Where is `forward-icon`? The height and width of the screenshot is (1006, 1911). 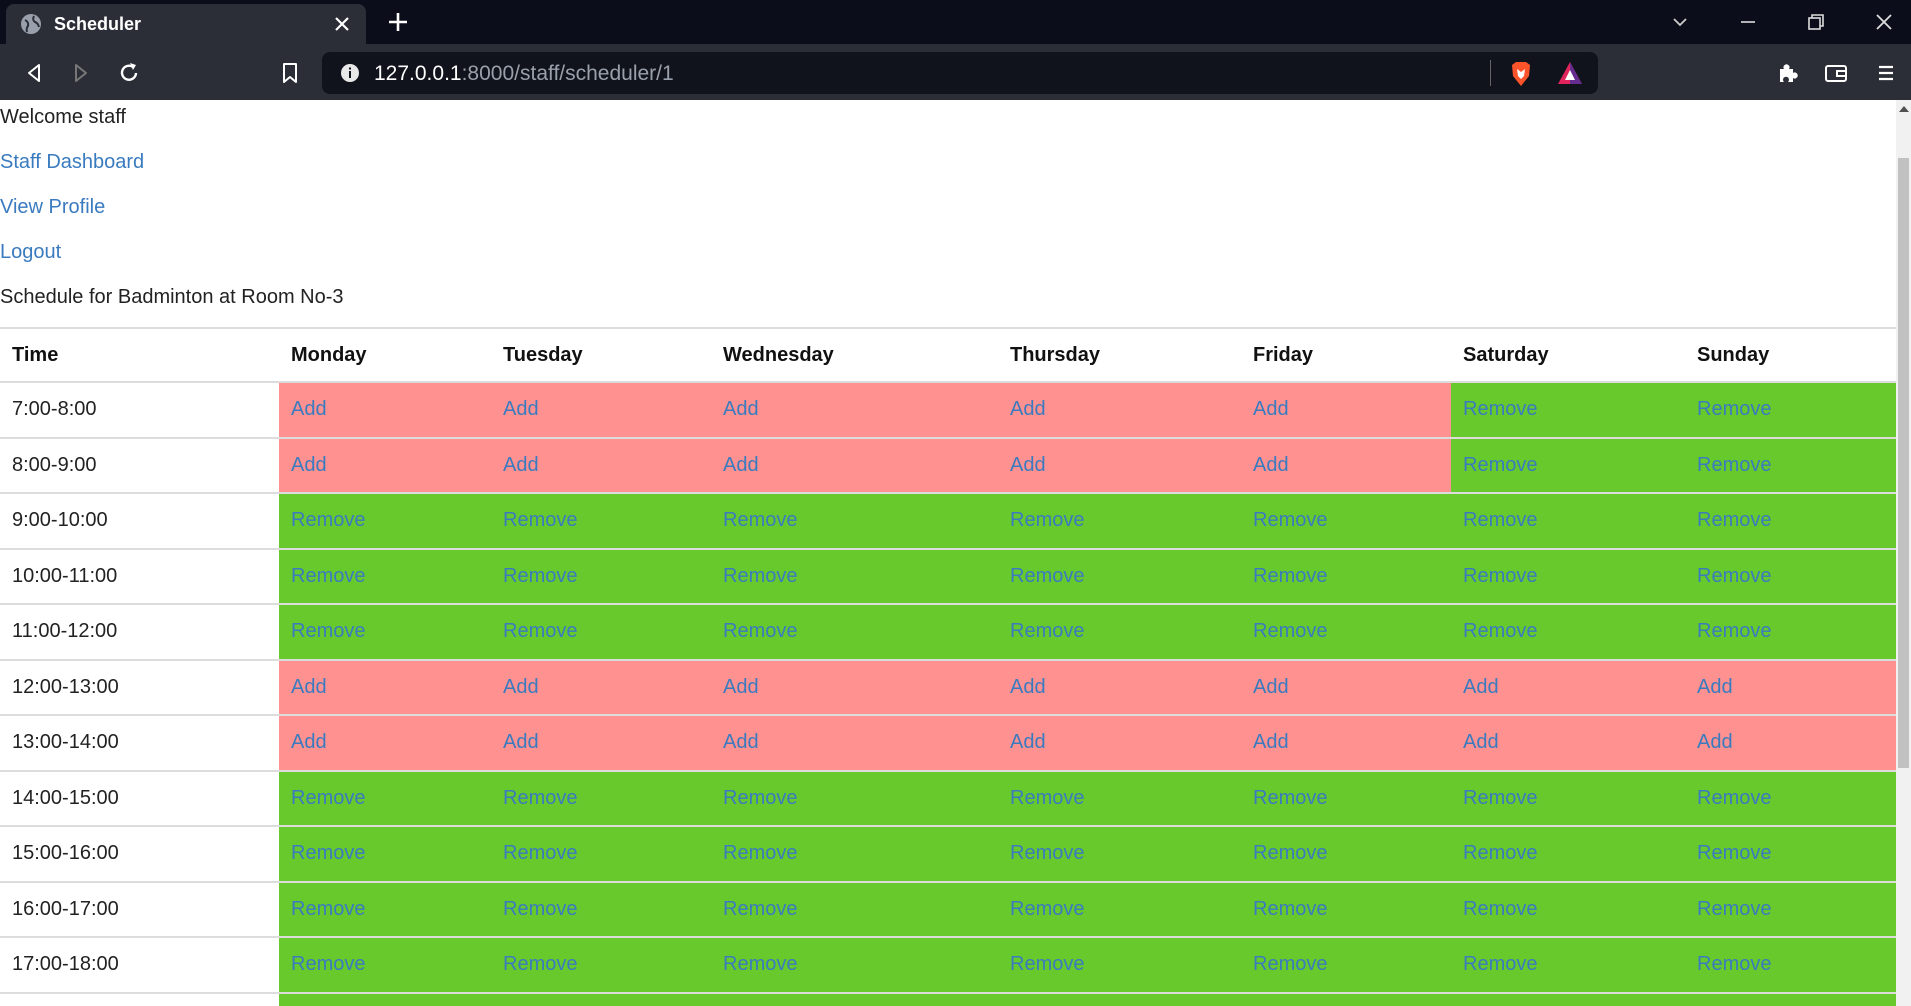
forward-icon is located at coordinates (81, 73).